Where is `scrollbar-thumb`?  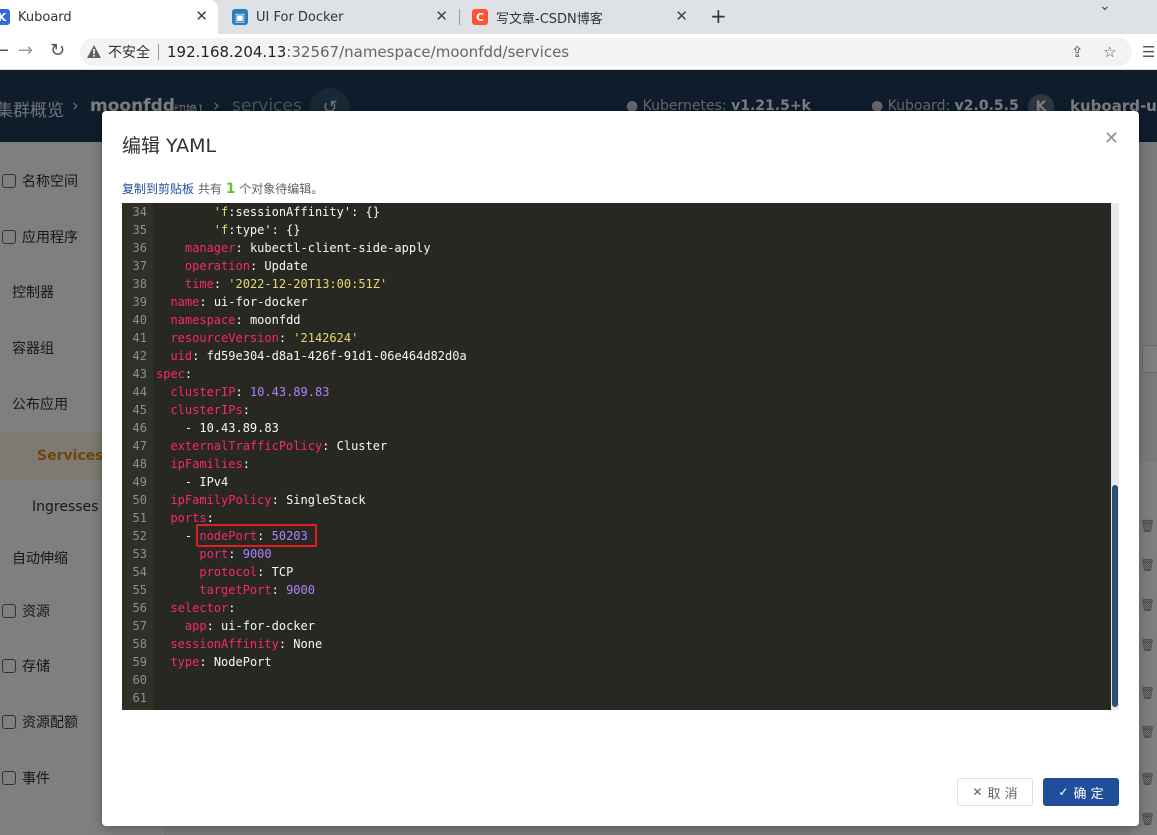 scrollbar-thumb is located at coordinates (1115, 596).